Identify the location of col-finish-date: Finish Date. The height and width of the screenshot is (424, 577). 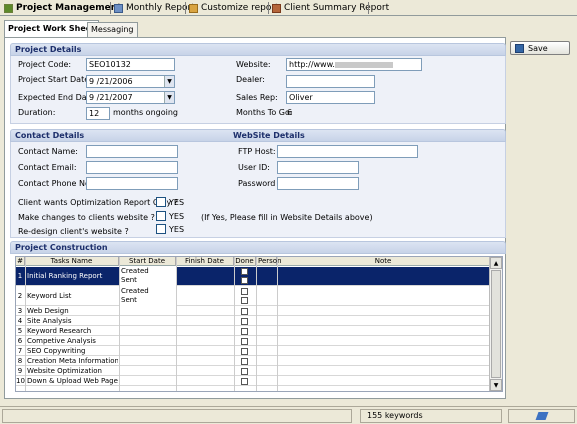
(205, 261).